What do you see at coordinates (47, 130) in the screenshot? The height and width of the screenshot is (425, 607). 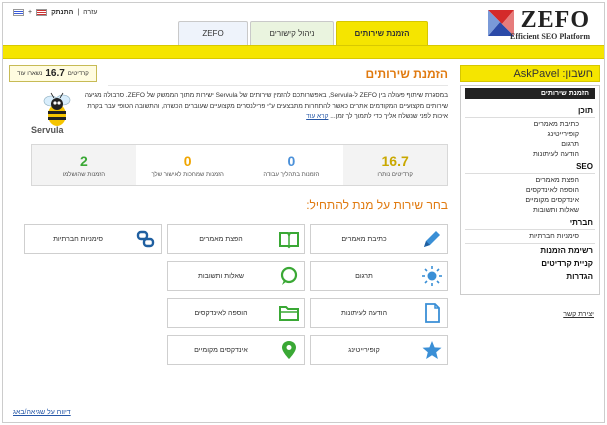 I see `servula-label: Servula` at bounding box center [47, 130].